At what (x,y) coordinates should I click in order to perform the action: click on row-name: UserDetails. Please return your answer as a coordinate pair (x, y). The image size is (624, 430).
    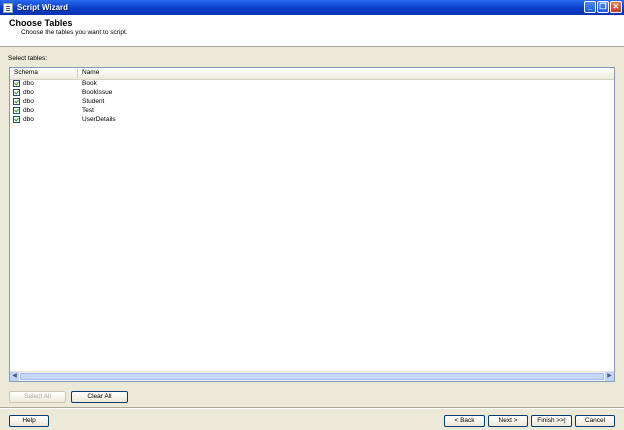
    Looking at the image, I should click on (99, 119).